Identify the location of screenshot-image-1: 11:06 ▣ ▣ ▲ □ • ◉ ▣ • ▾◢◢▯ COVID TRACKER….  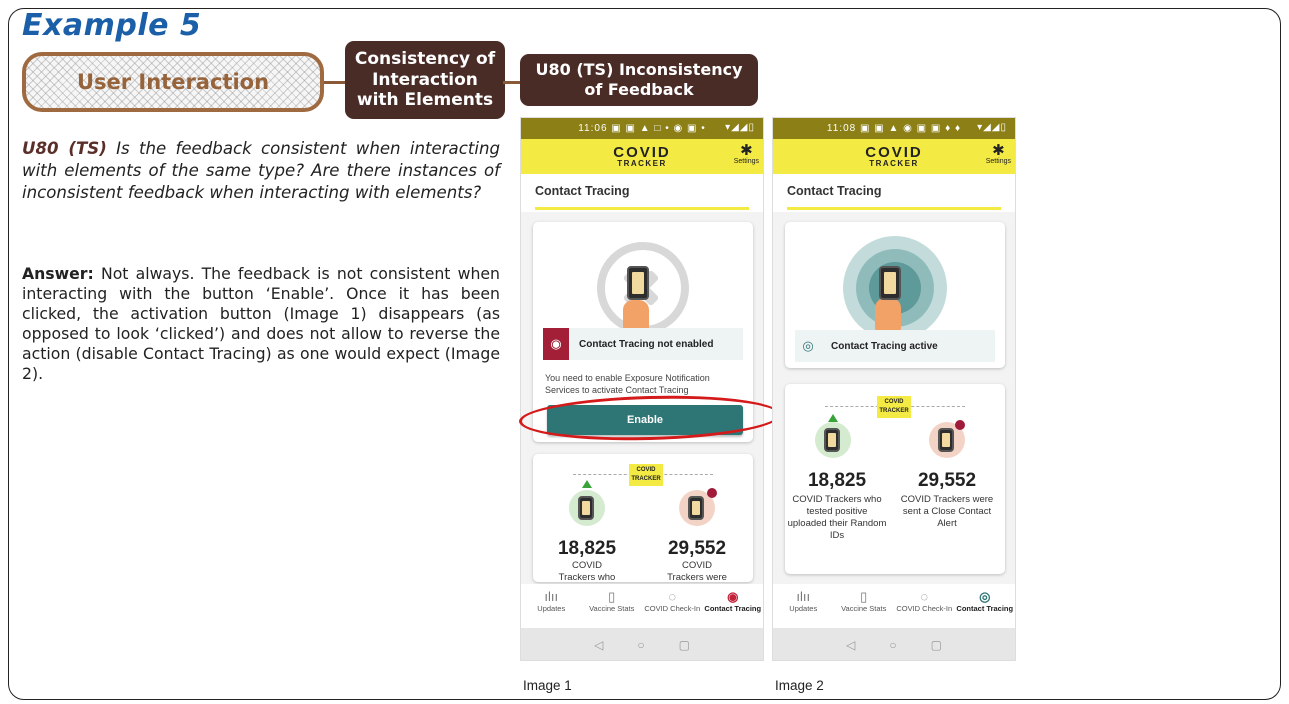
(642, 389).